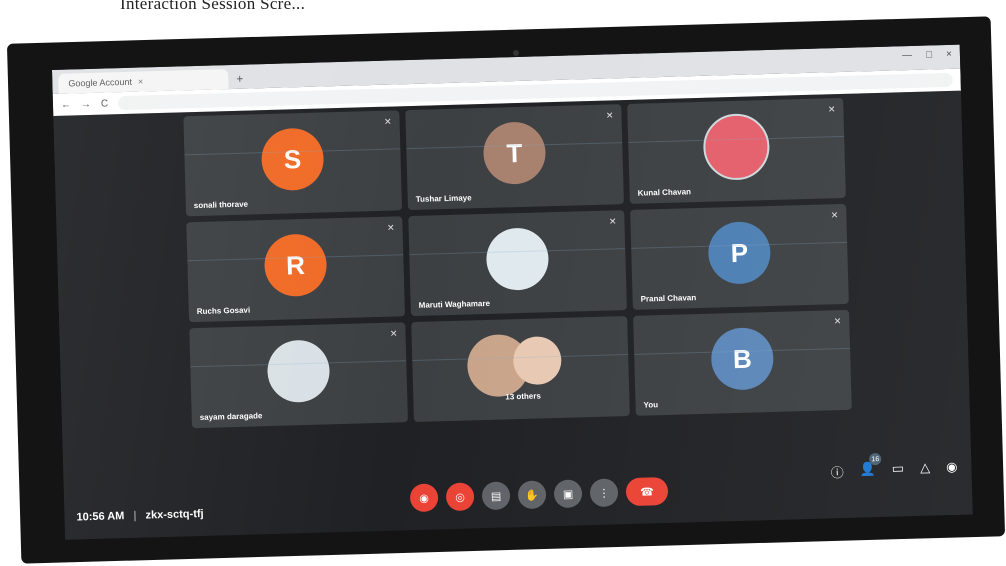  Describe the element at coordinates (742, 358) in the screenshot. I see `avatar: B` at that location.